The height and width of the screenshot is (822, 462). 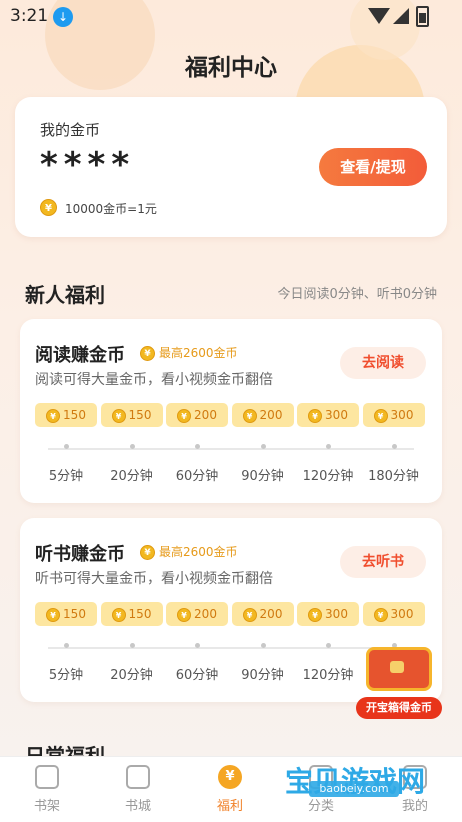 What do you see at coordinates (111, 209) in the screenshot?
I see `exchange-rate: 10000金币=1元` at bounding box center [111, 209].